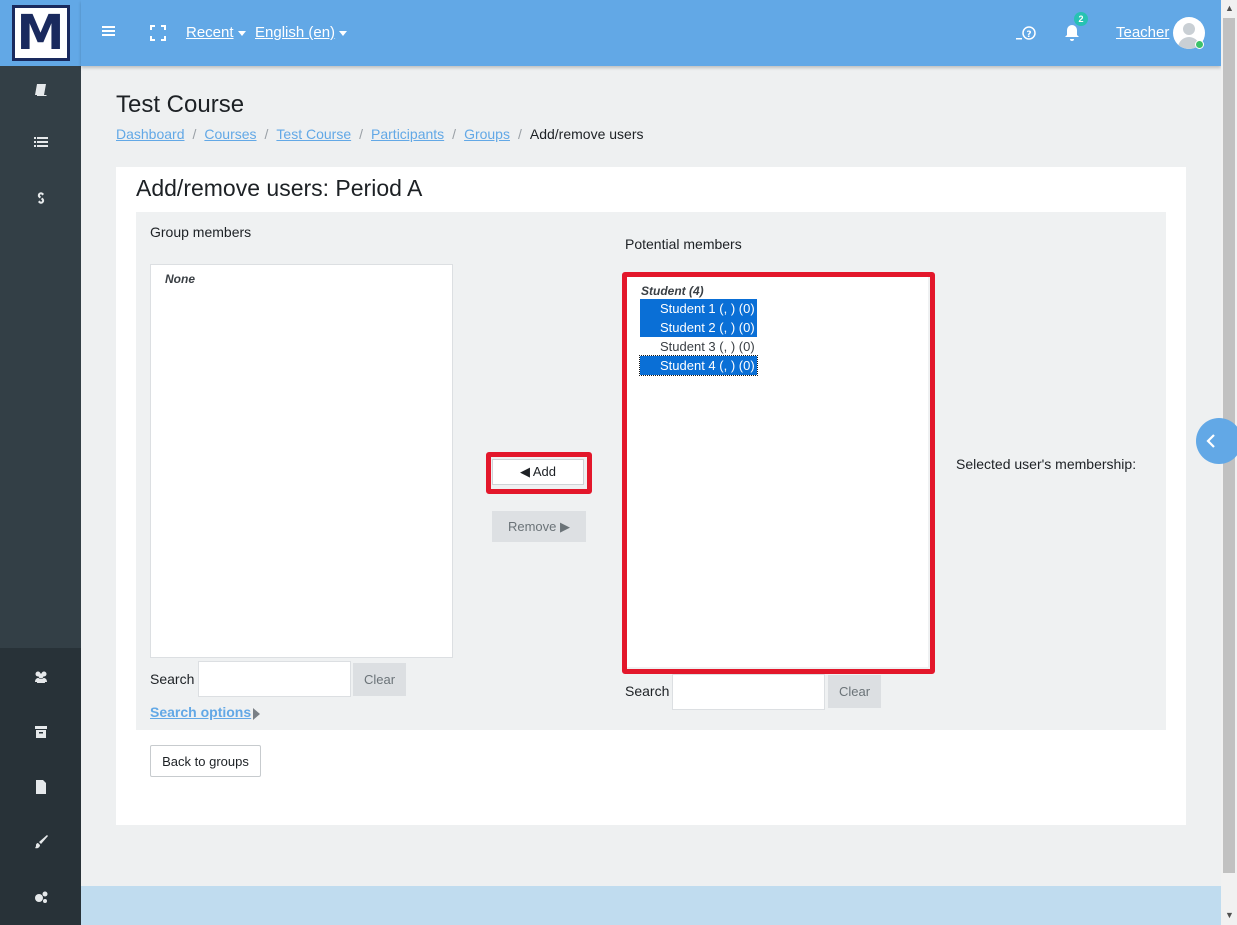  Describe the element at coordinates (41, 677) in the screenshot. I see `participants-icon` at that location.